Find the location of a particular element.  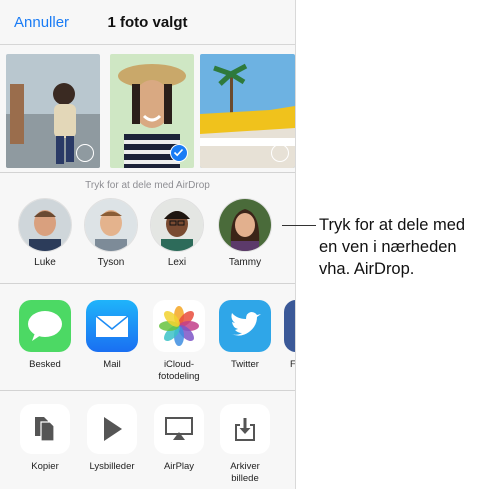

airdrop-person-lexi: Lexi is located at coordinates (177, 233).